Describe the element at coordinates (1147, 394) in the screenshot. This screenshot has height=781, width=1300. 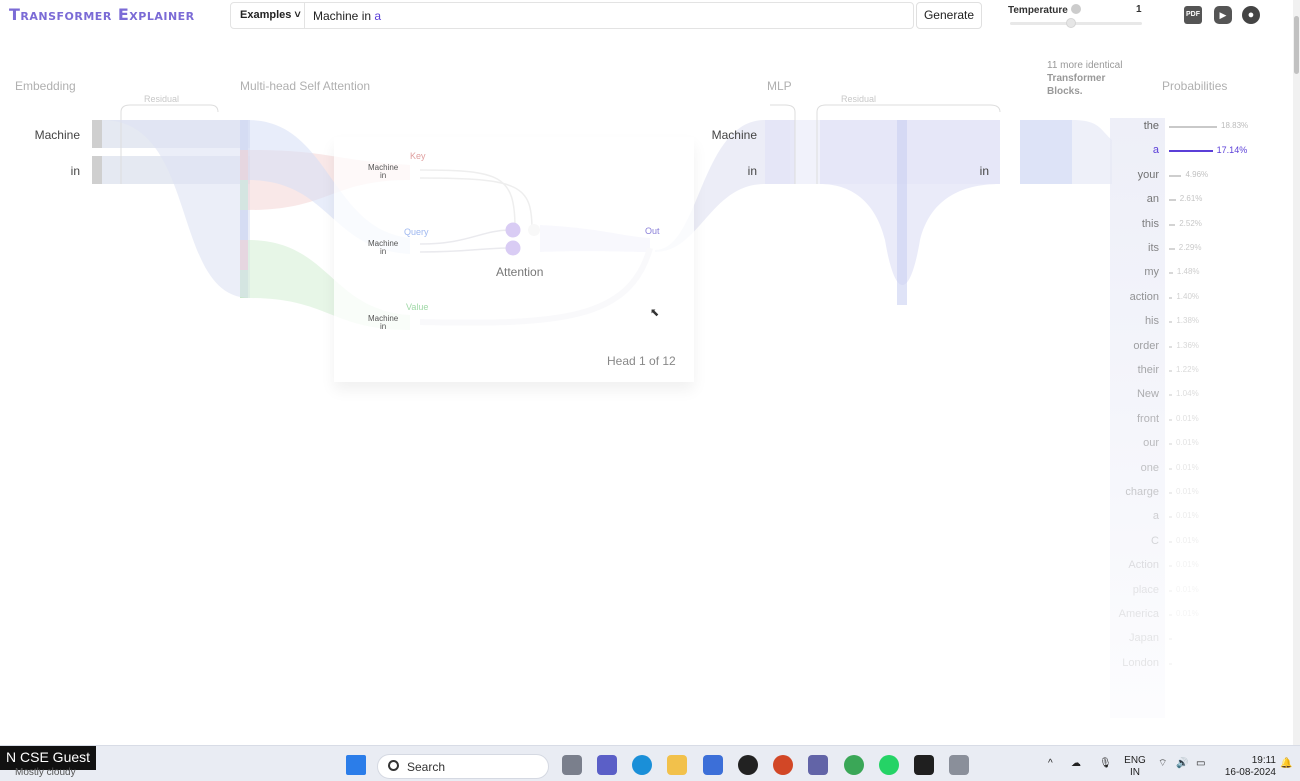
I see `probability-word: New` at that location.